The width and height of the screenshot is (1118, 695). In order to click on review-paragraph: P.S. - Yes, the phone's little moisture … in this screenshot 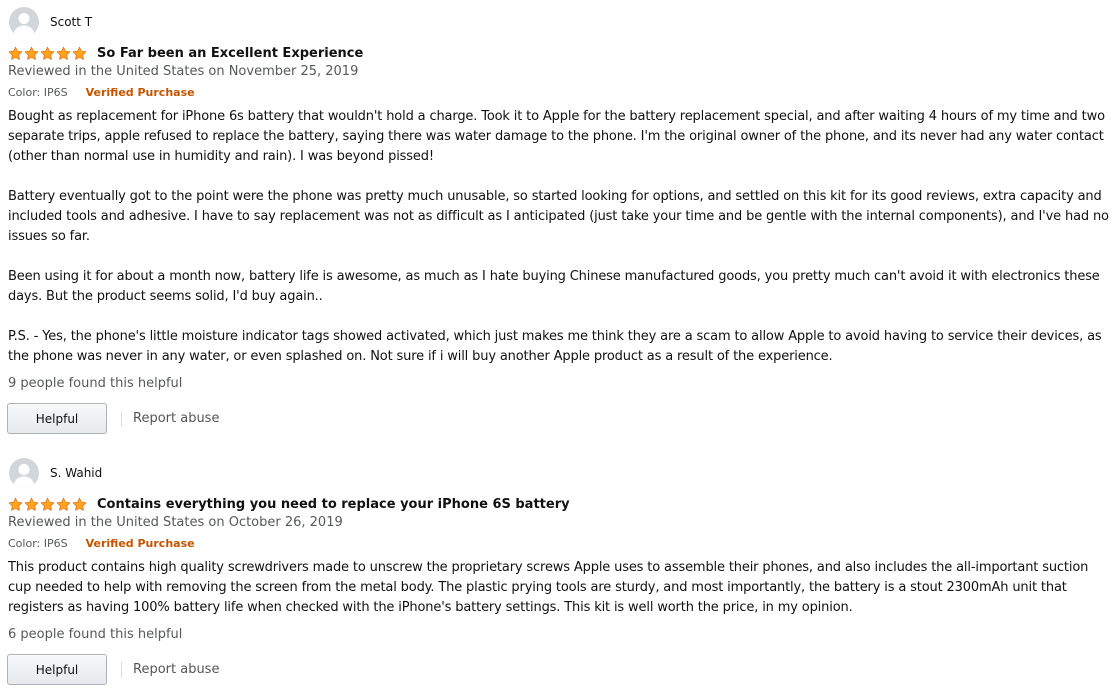, I will do `click(555, 346)`.